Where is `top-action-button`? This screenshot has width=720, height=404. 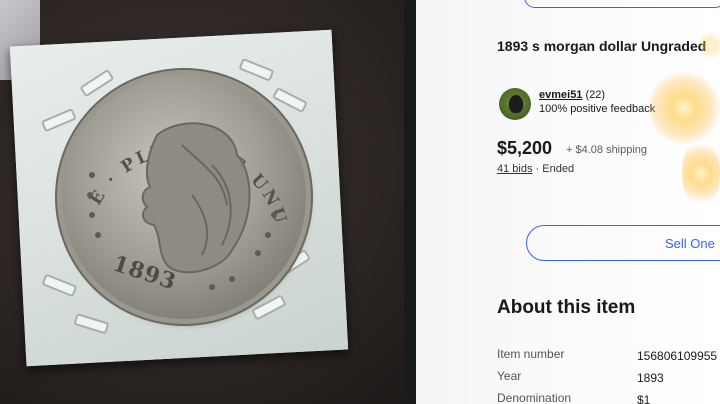
top-action-button is located at coordinates (622, 4).